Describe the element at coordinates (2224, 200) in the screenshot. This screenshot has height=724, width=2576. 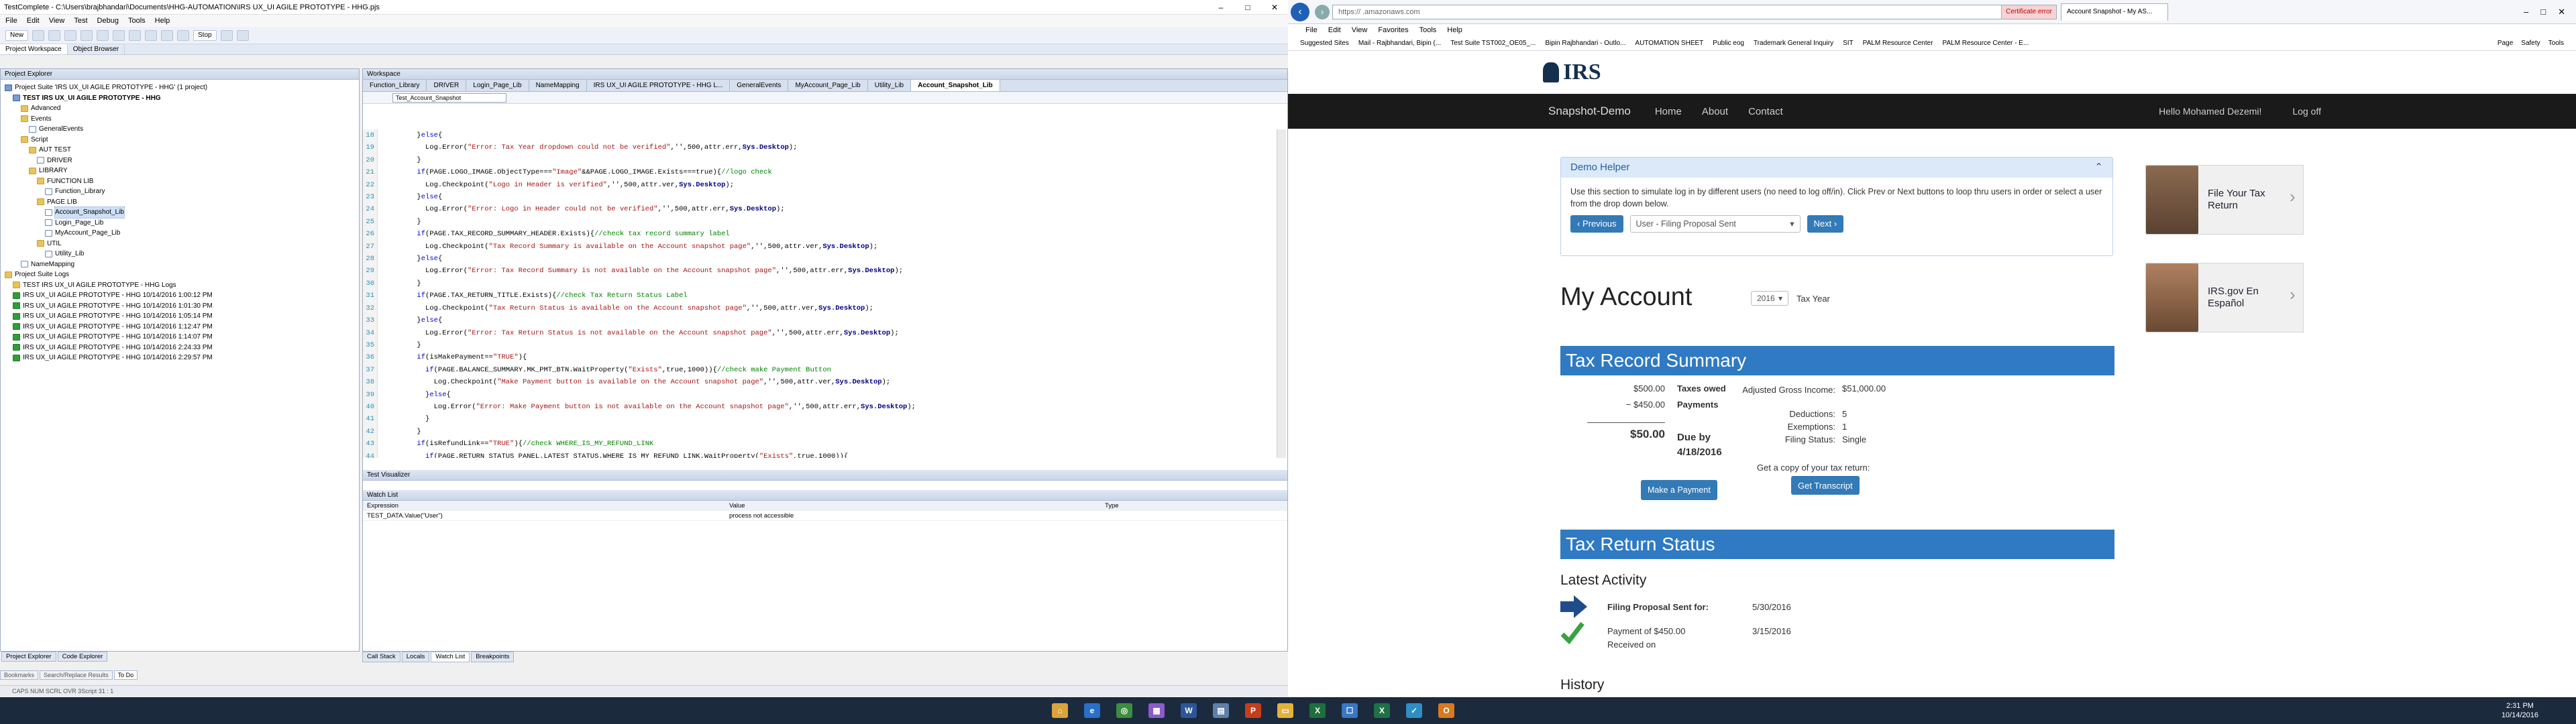
I see `ad-file-your-return: File Your Tax Return ›` at that location.